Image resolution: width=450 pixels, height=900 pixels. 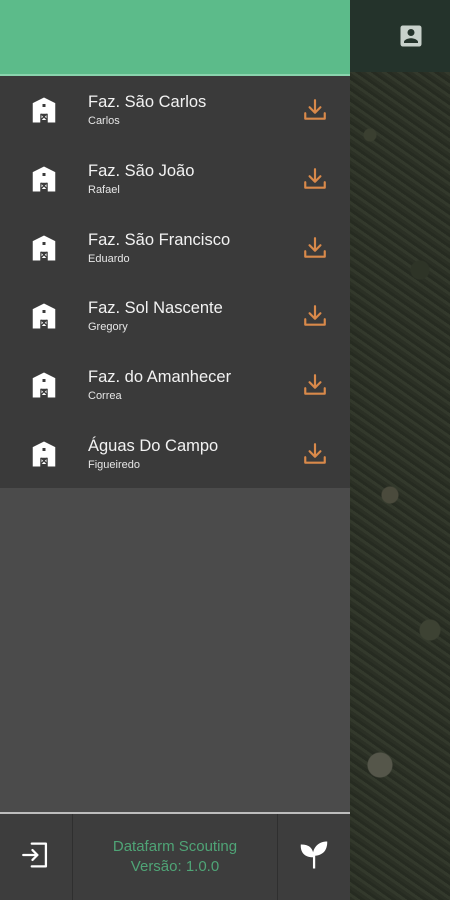 I want to click on brand-button, so click(x=314, y=857).